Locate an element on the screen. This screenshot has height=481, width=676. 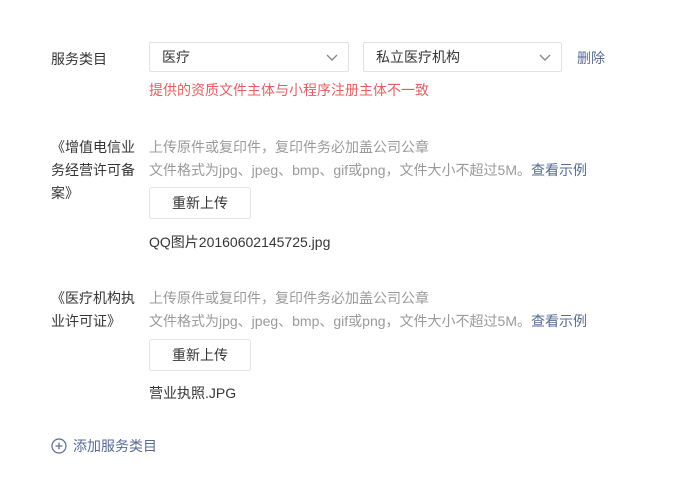
uploaded-file-name: QQ图片20160602145725.jpg is located at coordinates (240, 242).